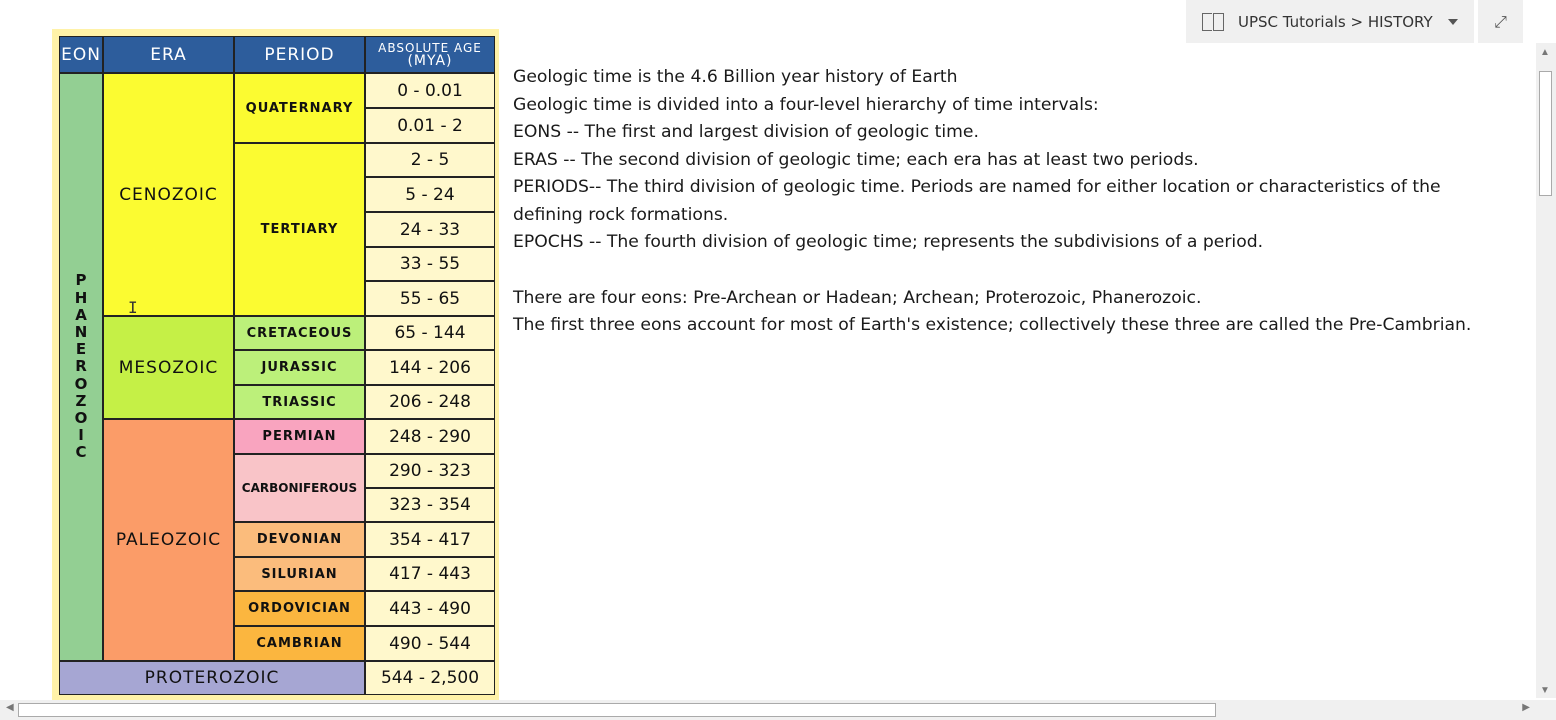  Describe the element at coordinates (617, 710) in the screenshot. I see `horizontal-scroll-thumb` at that location.